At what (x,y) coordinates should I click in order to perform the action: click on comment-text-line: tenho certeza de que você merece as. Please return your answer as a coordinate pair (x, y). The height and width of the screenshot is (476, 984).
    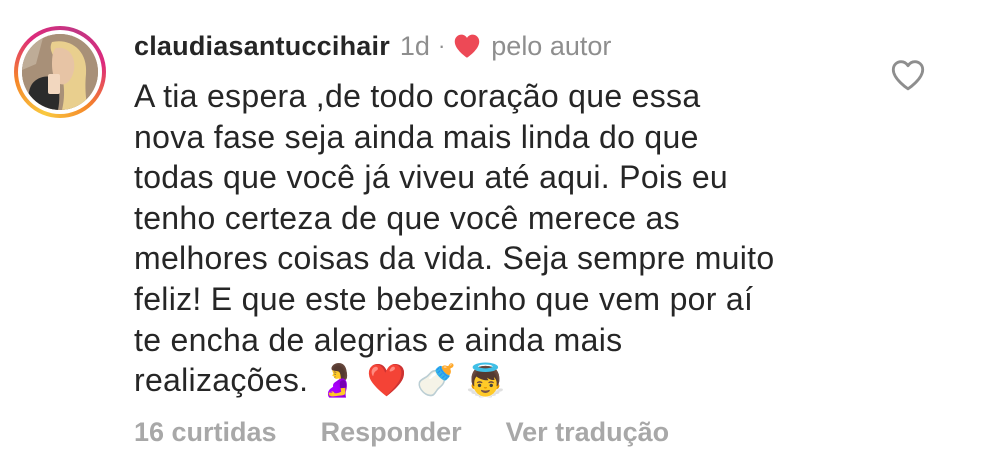
    Looking at the image, I should click on (407, 217).